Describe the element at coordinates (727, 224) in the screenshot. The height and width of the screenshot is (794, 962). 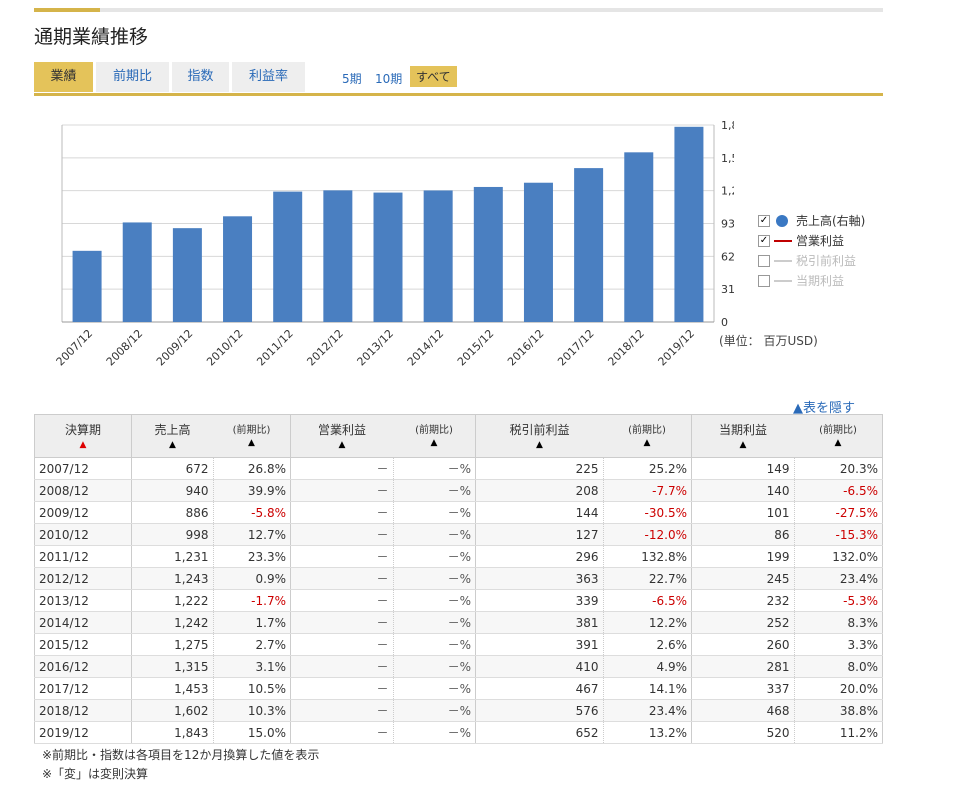
I see `y-tick-label: 930` at that location.